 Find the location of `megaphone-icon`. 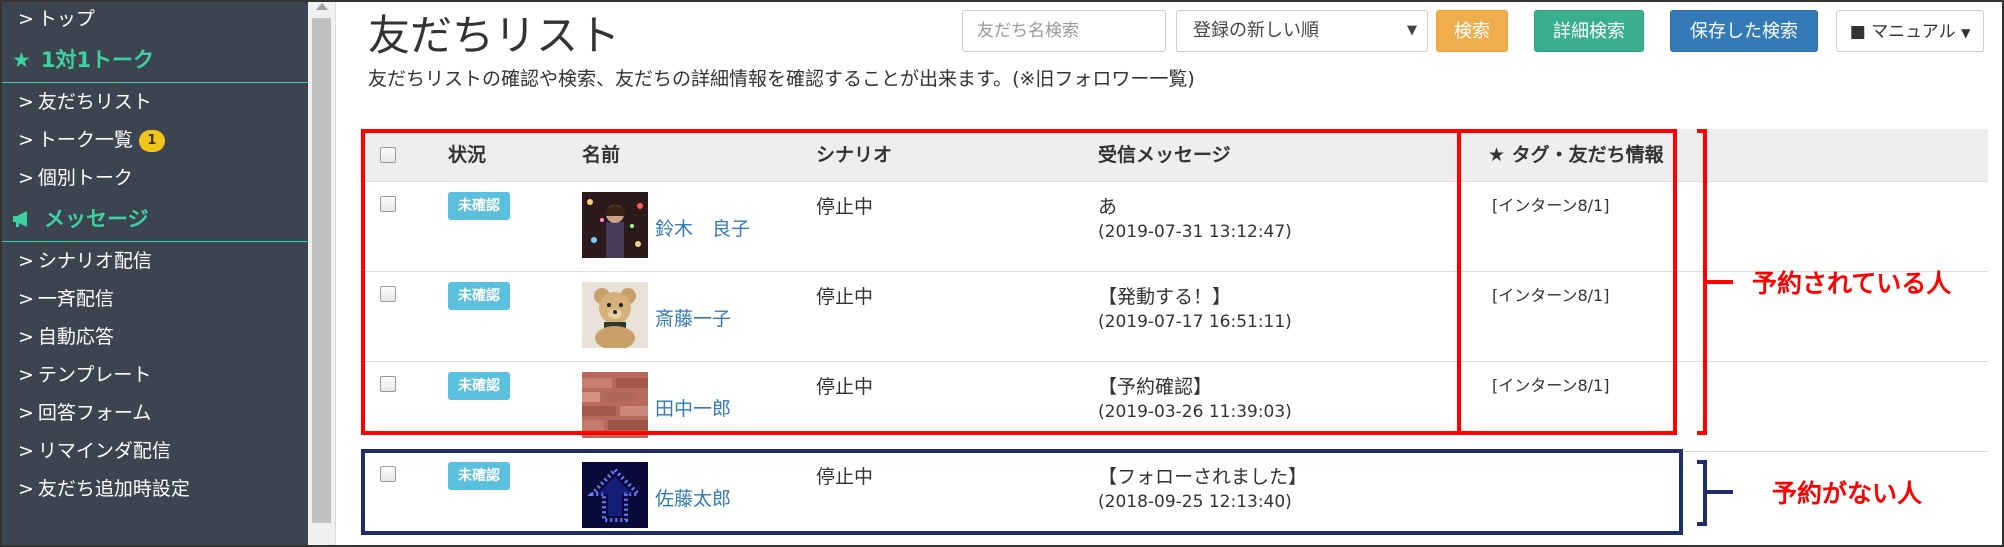

megaphone-icon is located at coordinates (23, 219).